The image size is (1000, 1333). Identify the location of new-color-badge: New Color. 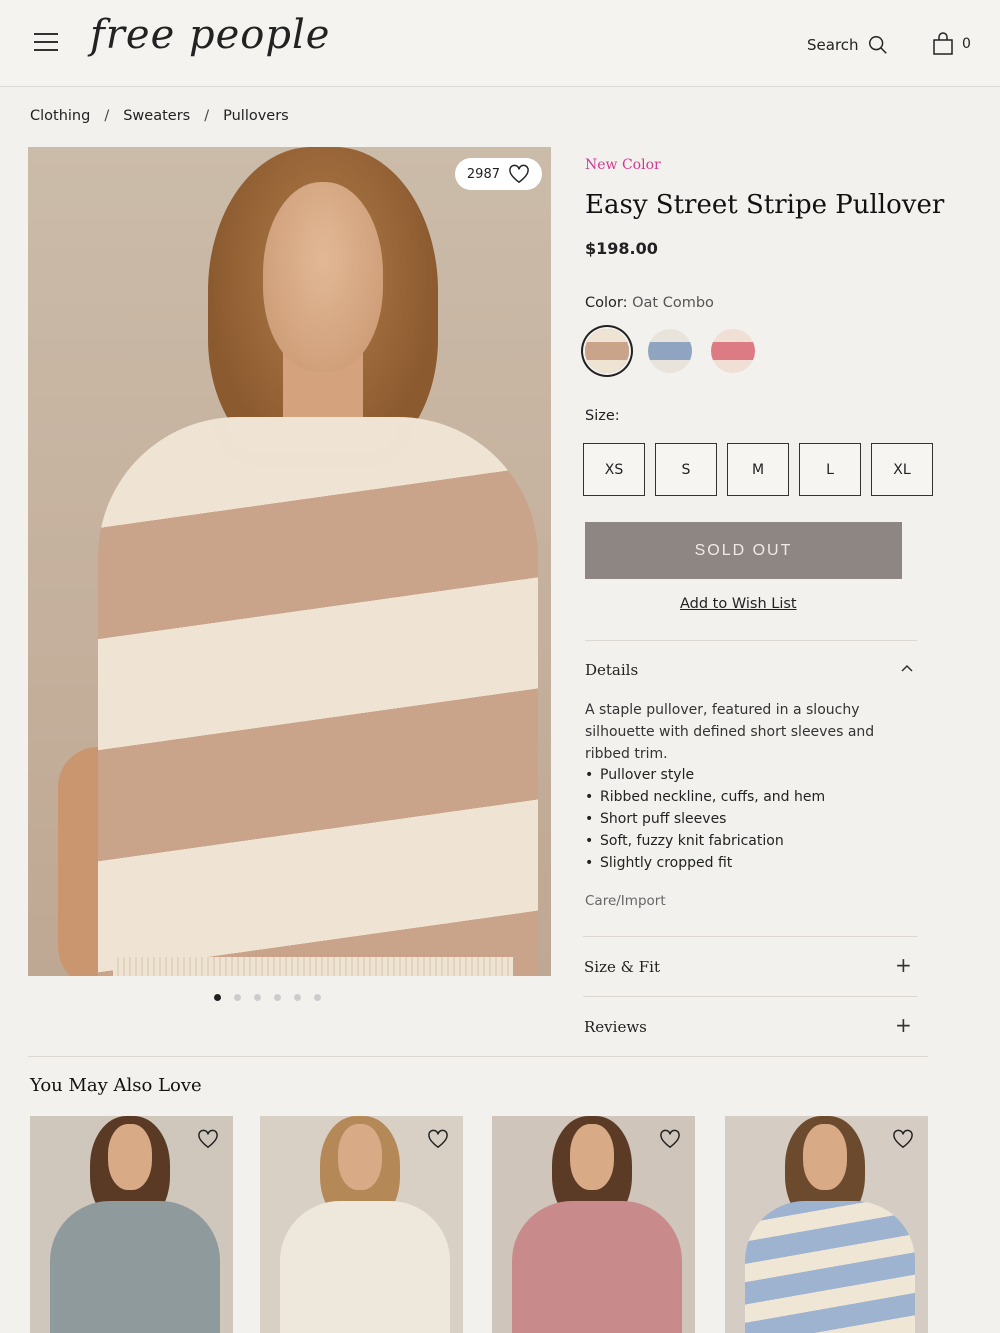
(623, 165).